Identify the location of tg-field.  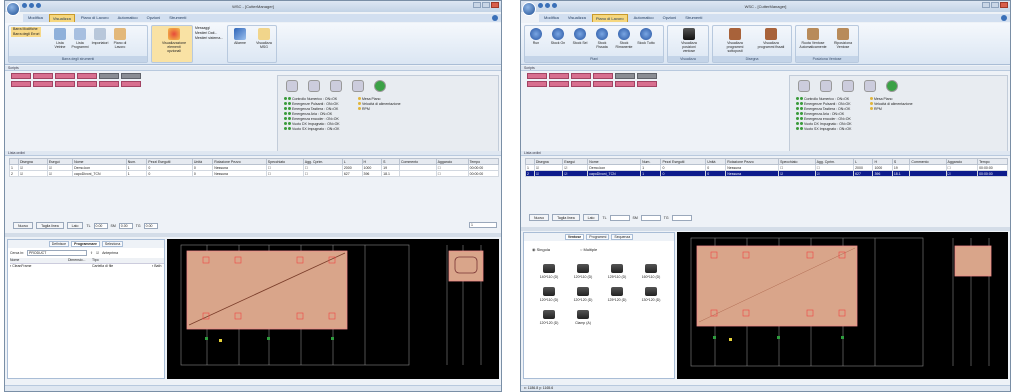
(681, 217).